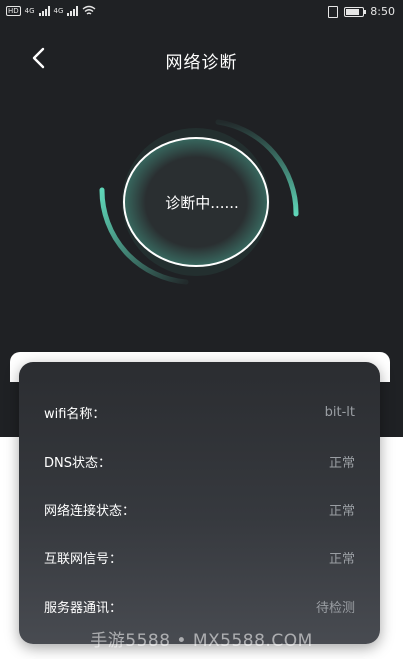  I want to click on server-comm-label: 服务器通讯：, so click(83, 608).